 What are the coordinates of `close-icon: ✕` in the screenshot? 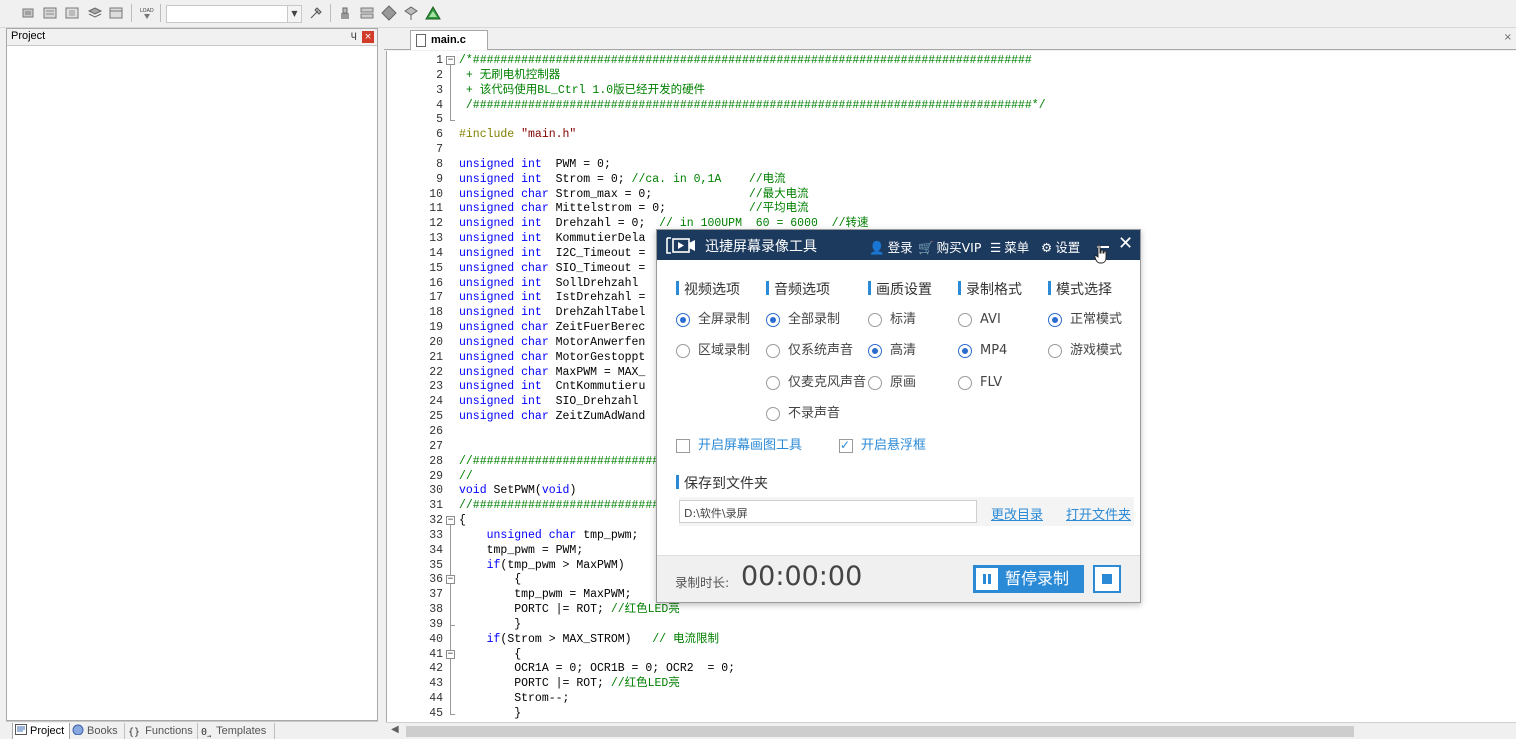 It's located at (1125, 244).